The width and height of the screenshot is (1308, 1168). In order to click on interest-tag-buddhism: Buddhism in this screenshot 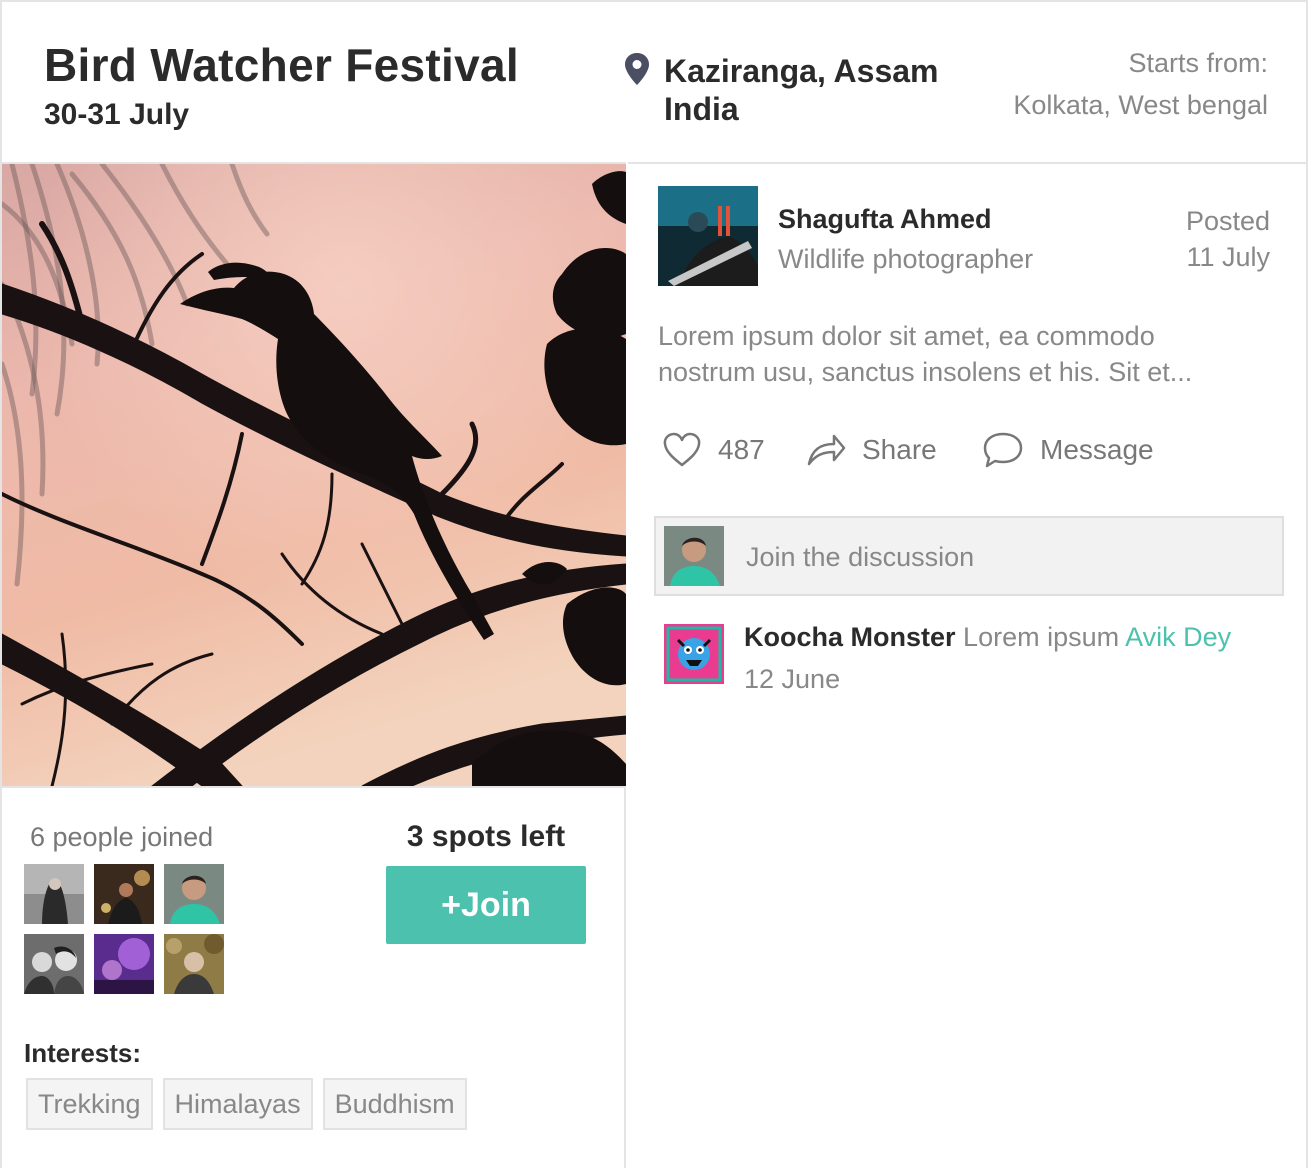, I will do `click(394, 1104)`.